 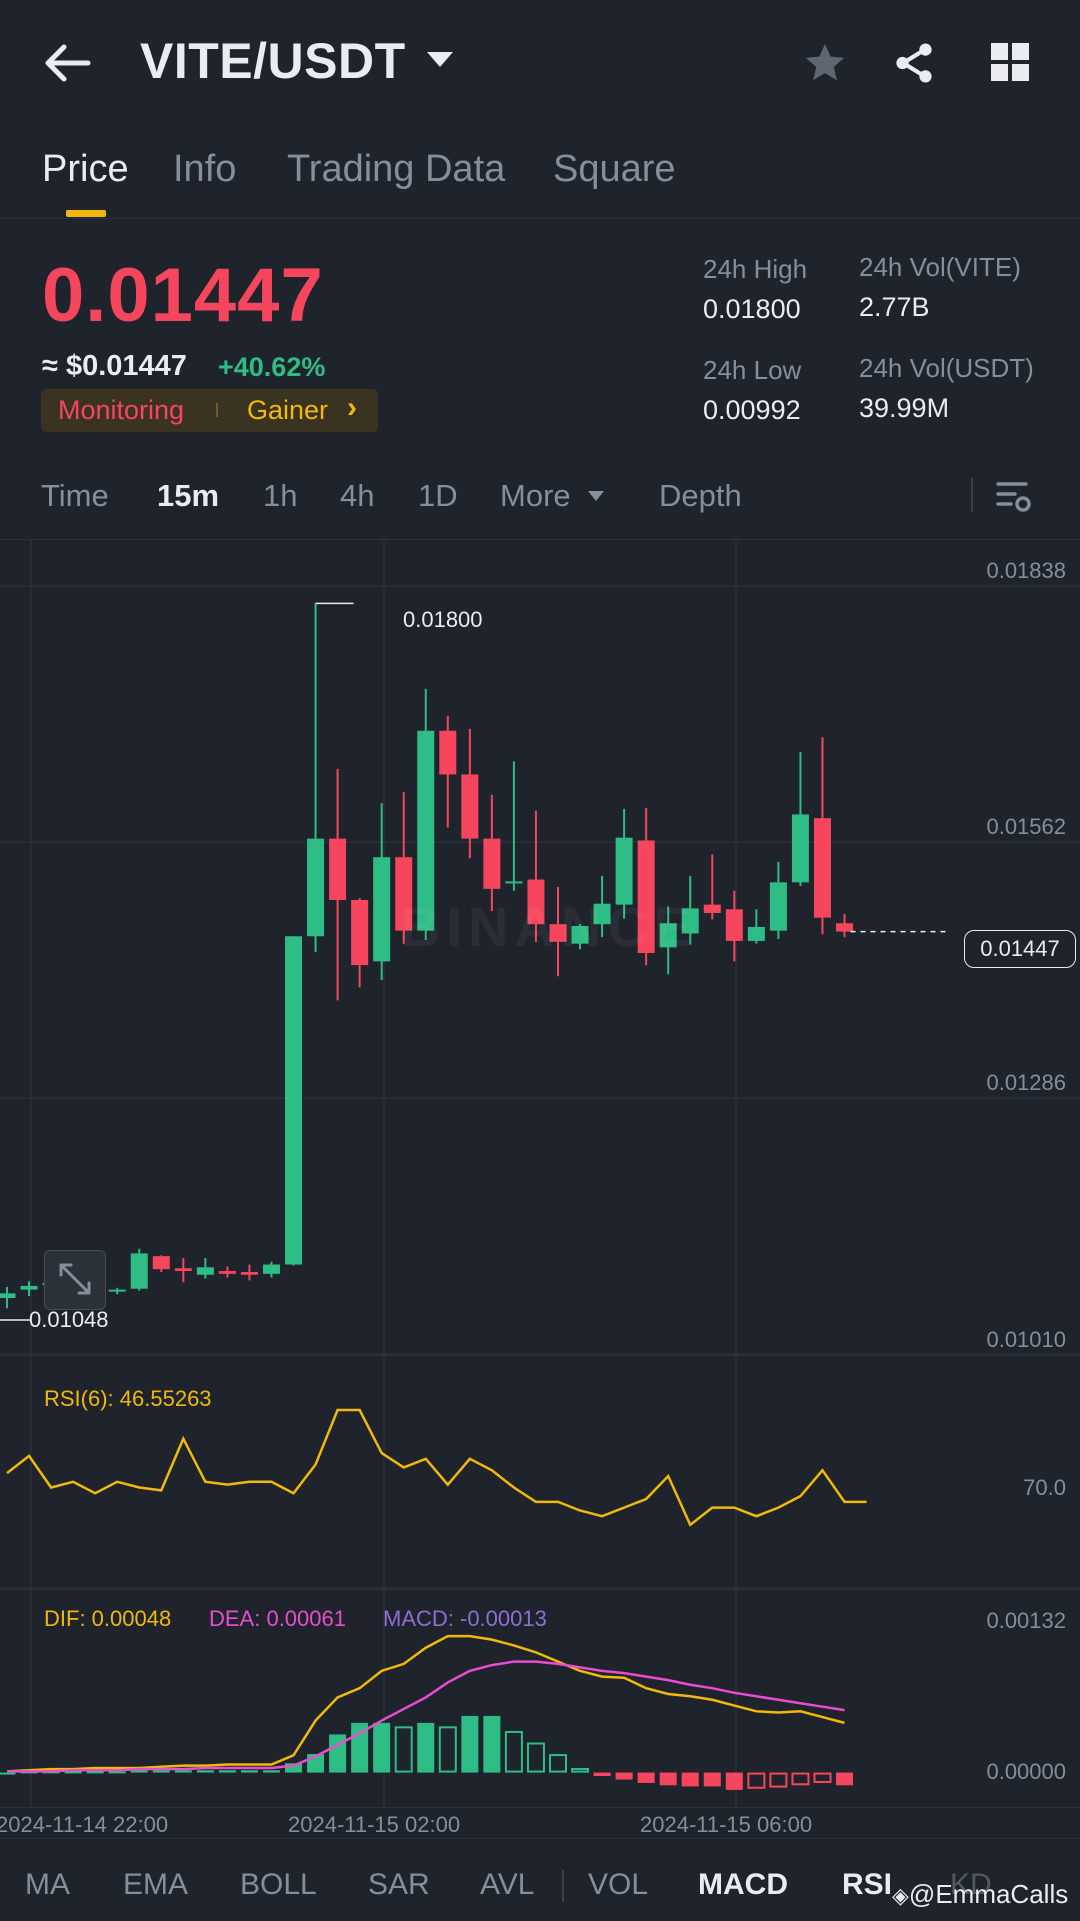 I want to click on tag-gainer: Gainer, so click(x=287, y=410).